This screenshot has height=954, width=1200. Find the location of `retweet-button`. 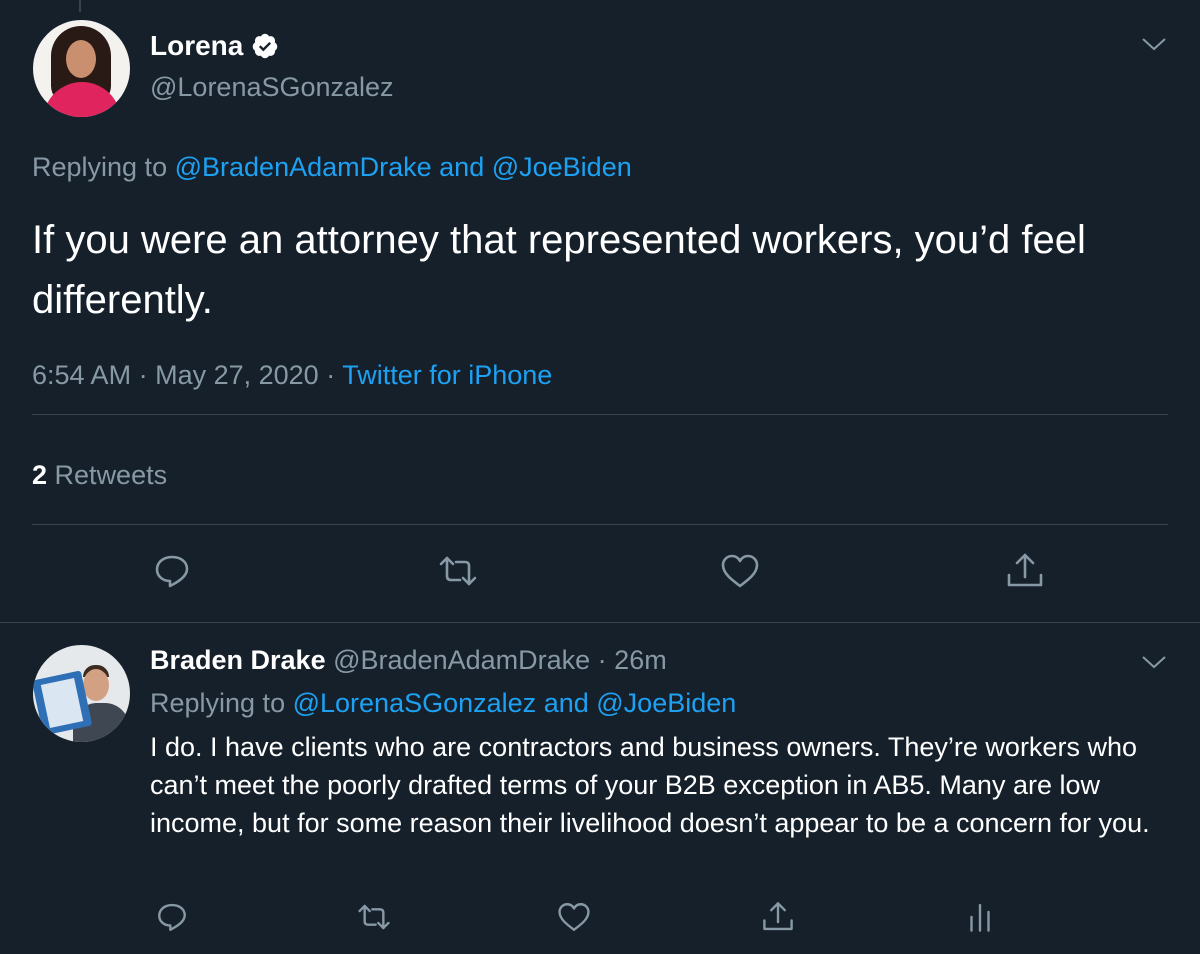

retweet-button is located at coordinates (458, 573).